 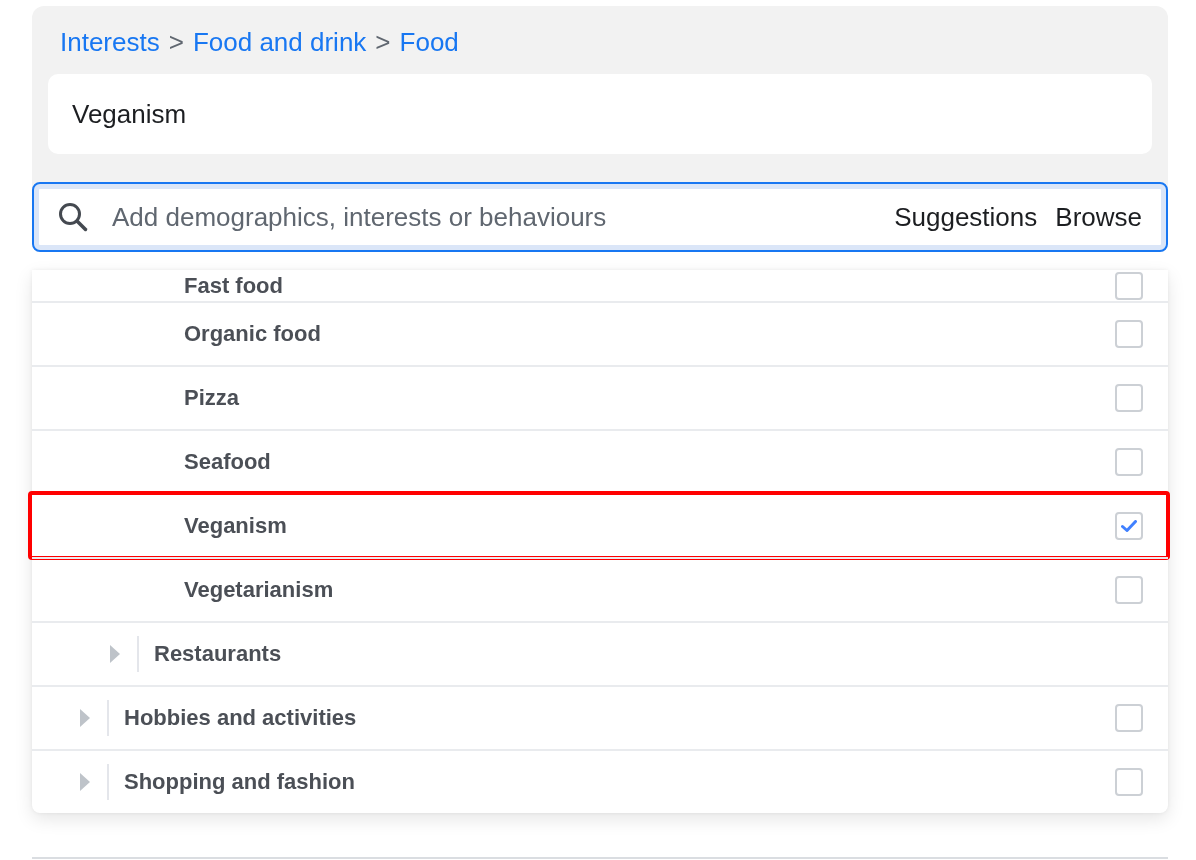 What do you see at coordinates (429, 42) in the screenshot?
I see `breadcrumb-link: Food` at bounding box center [429, 42].